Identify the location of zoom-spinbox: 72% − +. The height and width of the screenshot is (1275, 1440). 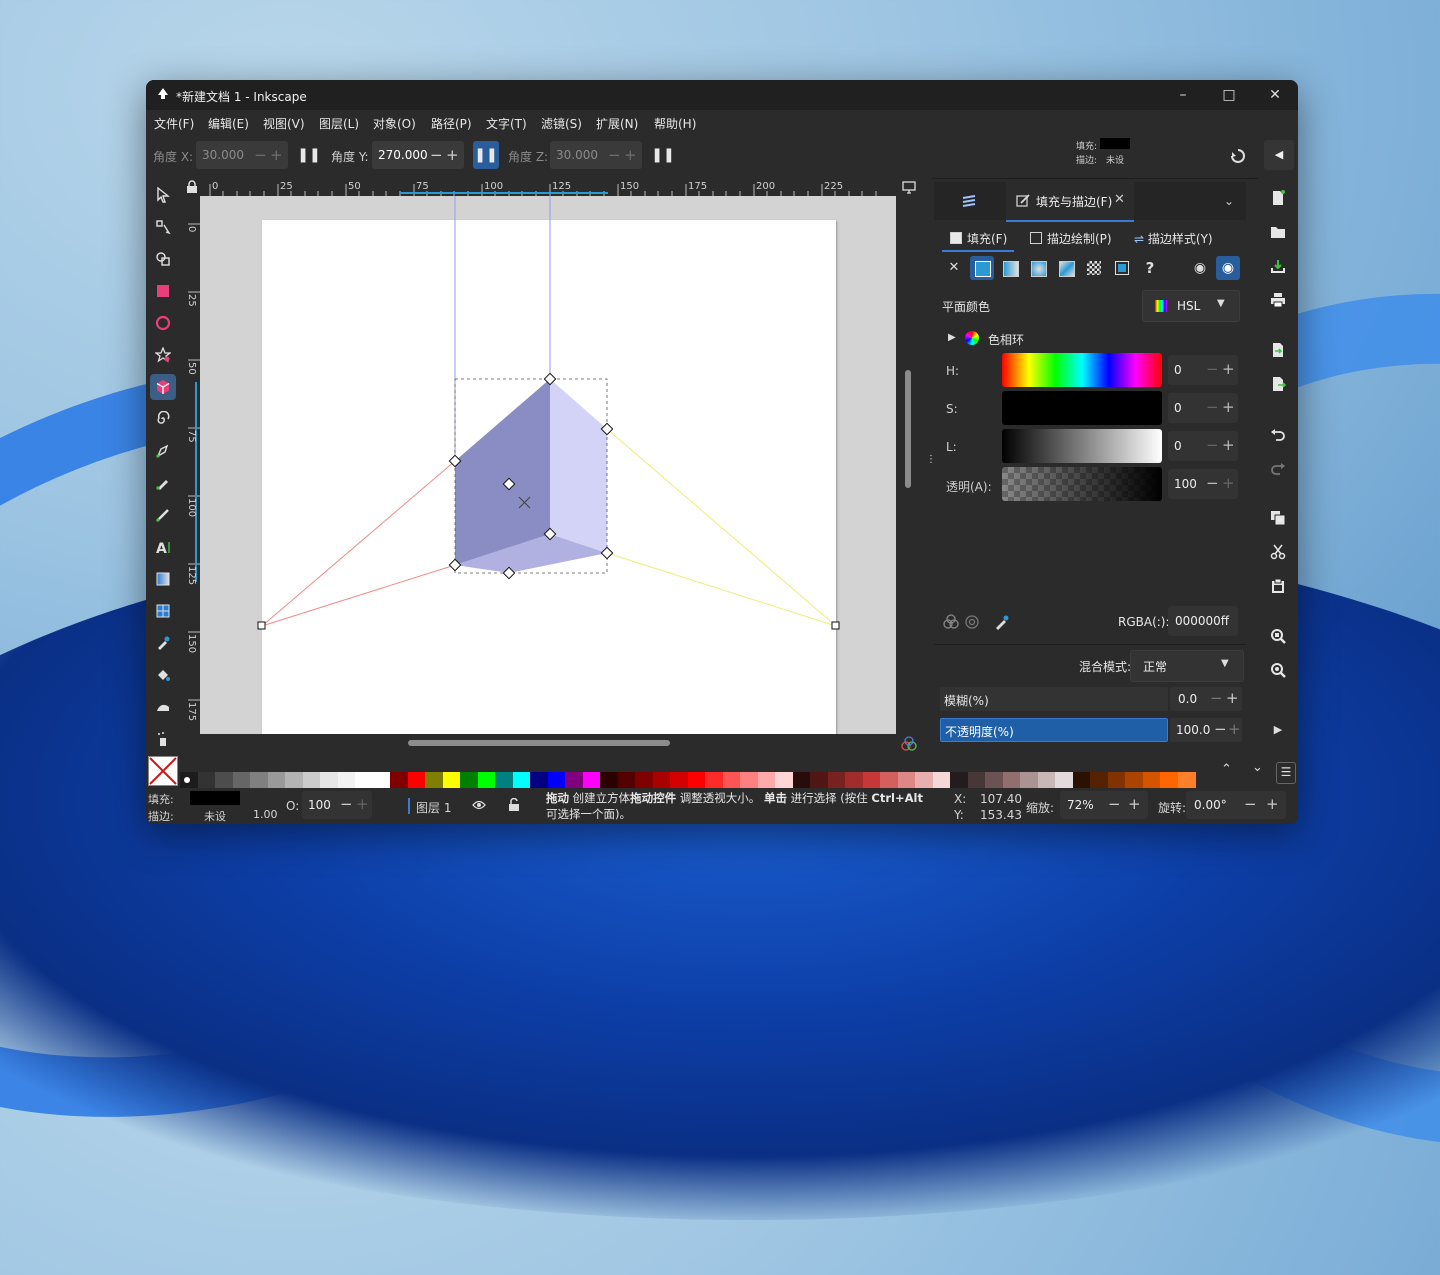
(1104, 805).